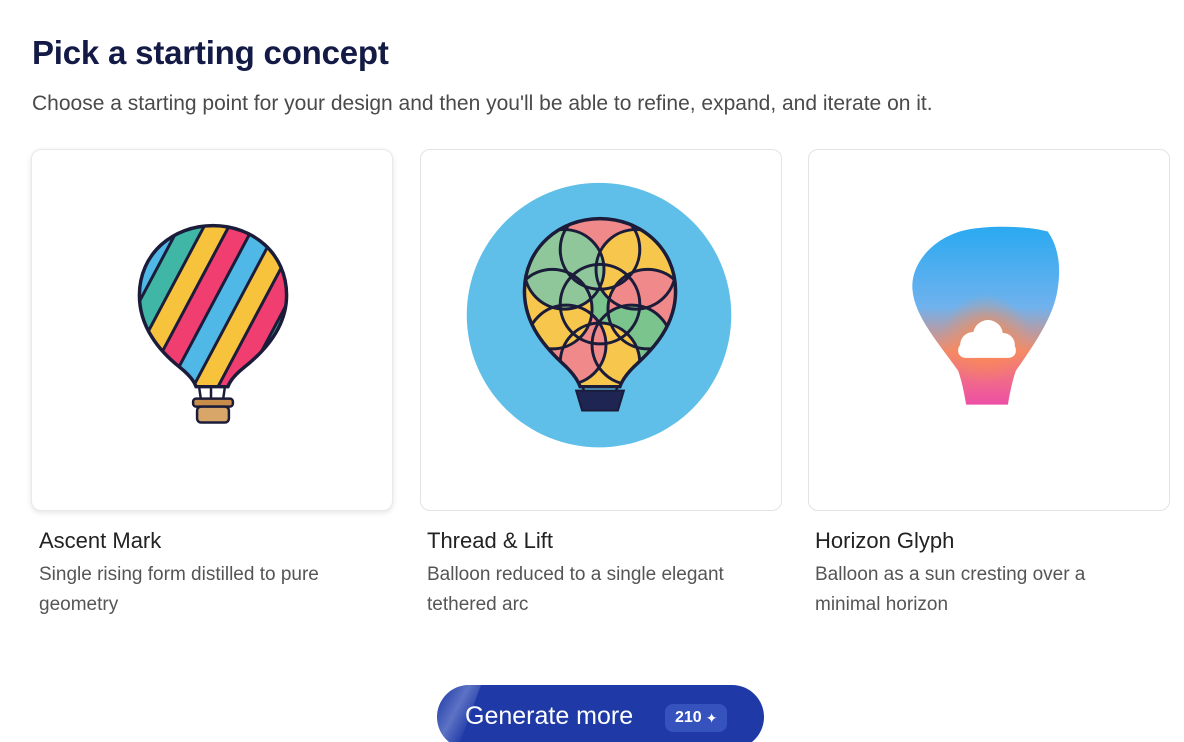 This screenshot has width=1184, height=742. I want to click on floral-hot-air-balloon-icon, so click(599, 315).